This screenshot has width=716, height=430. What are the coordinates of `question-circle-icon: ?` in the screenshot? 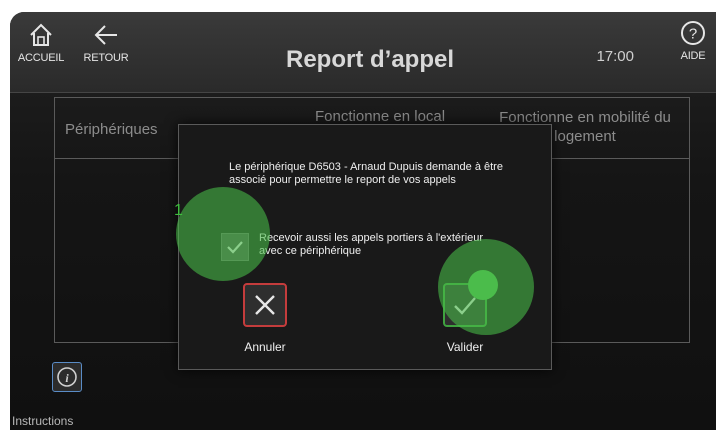 It's located at (693, 33).